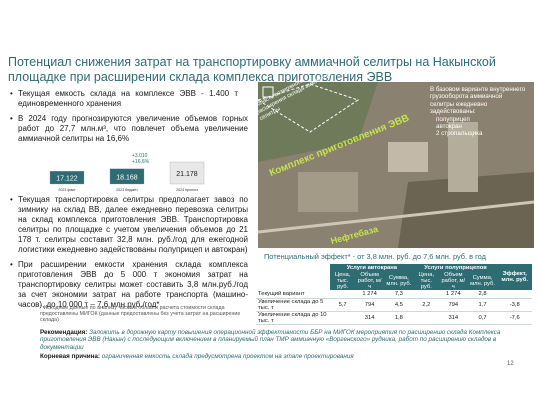 The width and height of the screenshot is (540, 405). Describe the element at coordinates (141, 162) in the screenshot. I see `delta-percent-annotation: +16,6%` at that location.